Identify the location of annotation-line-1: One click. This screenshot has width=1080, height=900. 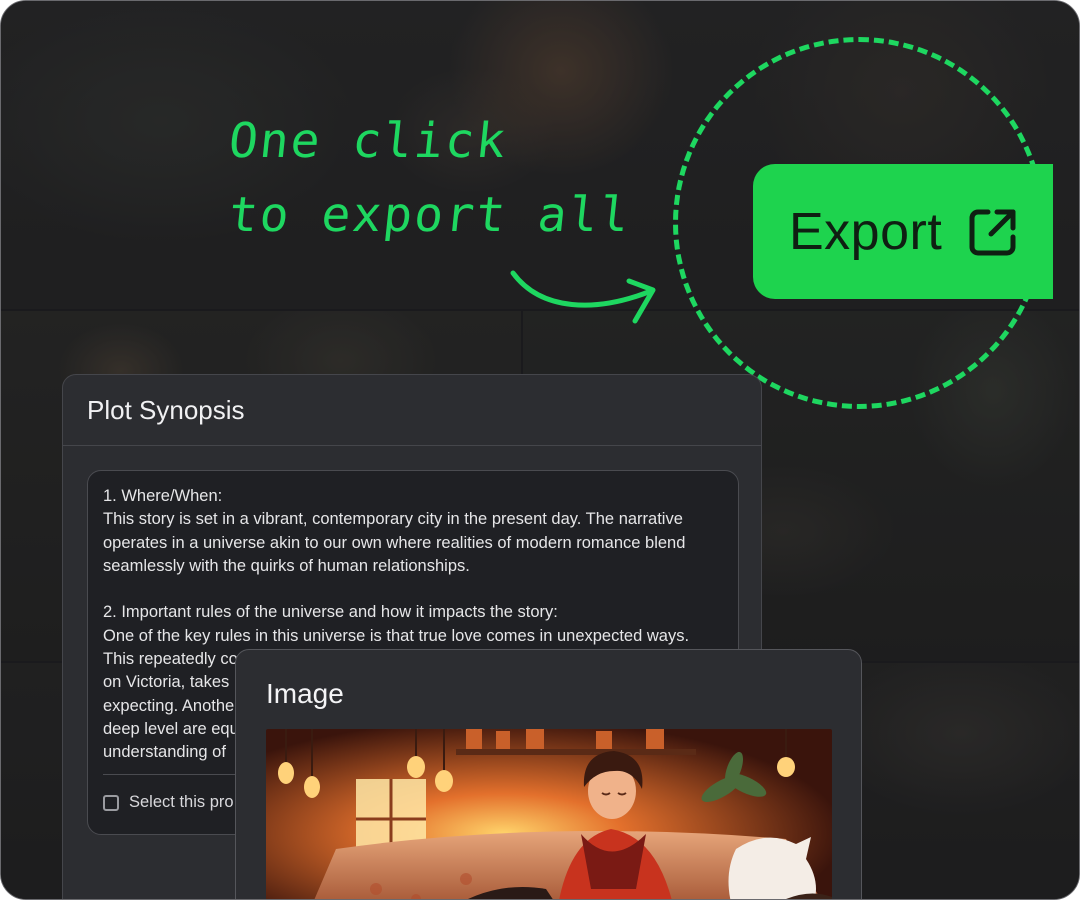
(368, 141).